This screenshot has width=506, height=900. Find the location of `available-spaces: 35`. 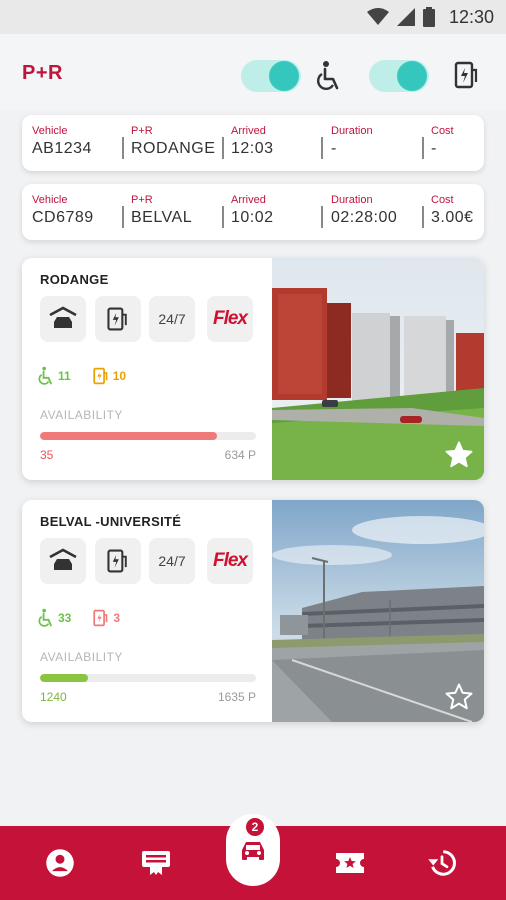

available-spaces: 35 is located at coordinates (47, 455).